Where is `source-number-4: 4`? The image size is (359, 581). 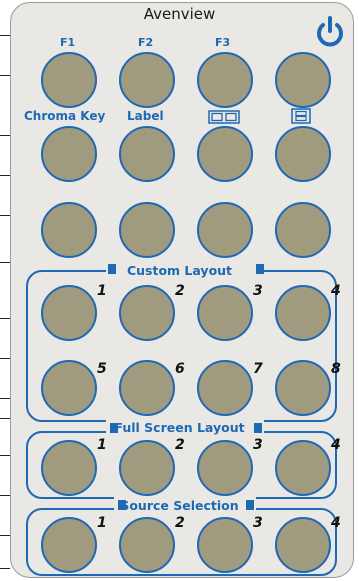 source-number-4: 4 is located at coordinates (336, 523).